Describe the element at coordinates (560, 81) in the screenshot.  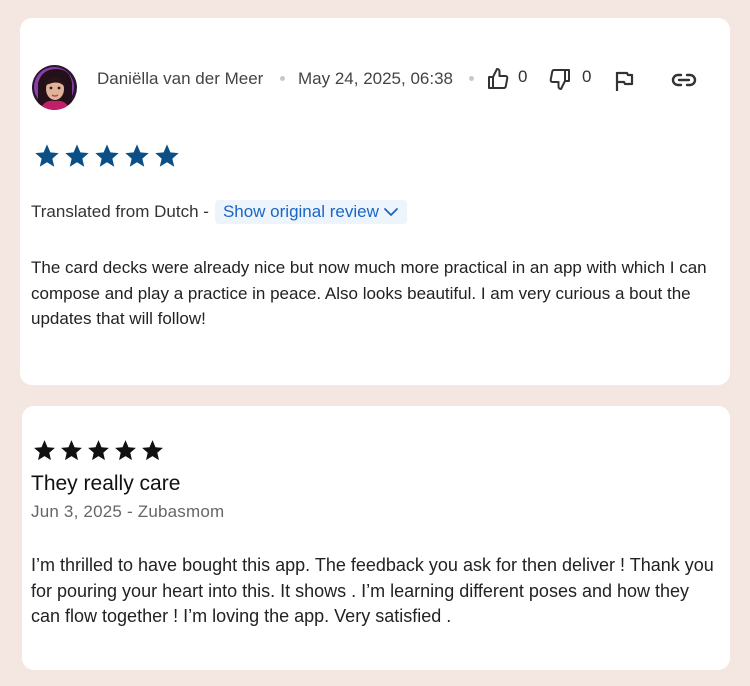
I see `thumbs-down-icon` at that location.